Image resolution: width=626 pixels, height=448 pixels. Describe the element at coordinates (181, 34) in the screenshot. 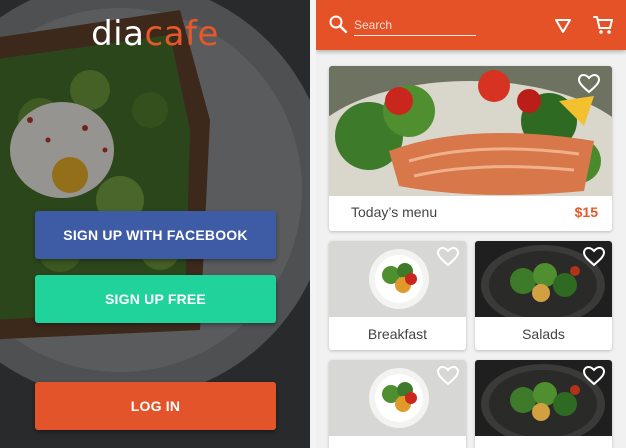

I see `brand-logo-part2: cafe` at that location.